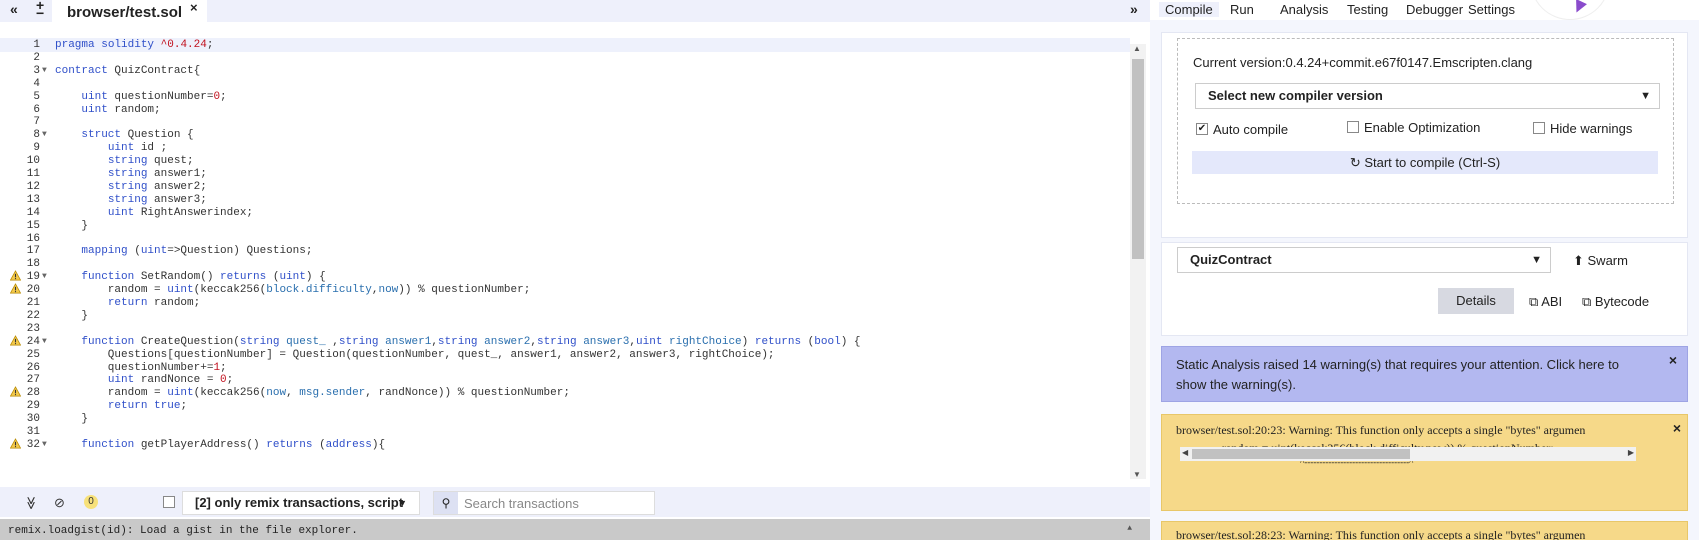 The width and height of the screenshot is (1699, 540). What do you see at coordinates (565, 187) in the screenshot?
I see `code-line: 12 string answer2;` at bounding box center [565, 187].